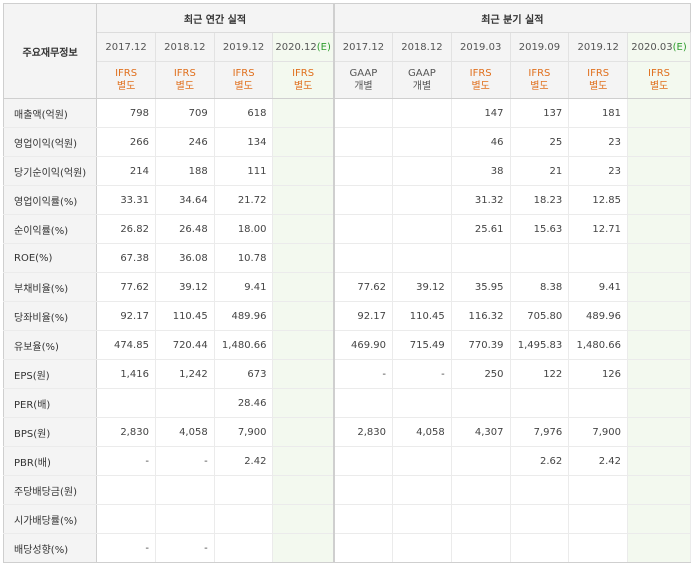  Describe the element at coordinates (244, 287) in the screenshot. I see `table-cell: 9.41` at that location.